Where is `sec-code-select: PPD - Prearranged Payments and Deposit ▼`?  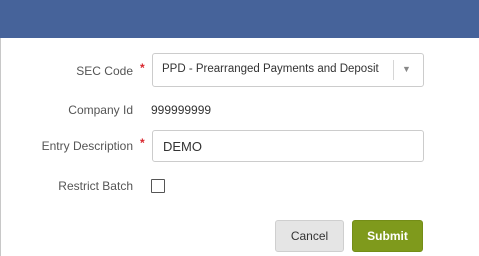
sec-code-select: PPD - Prearranged Payments and Deposit ▼ is located at coordinates (288, 70).